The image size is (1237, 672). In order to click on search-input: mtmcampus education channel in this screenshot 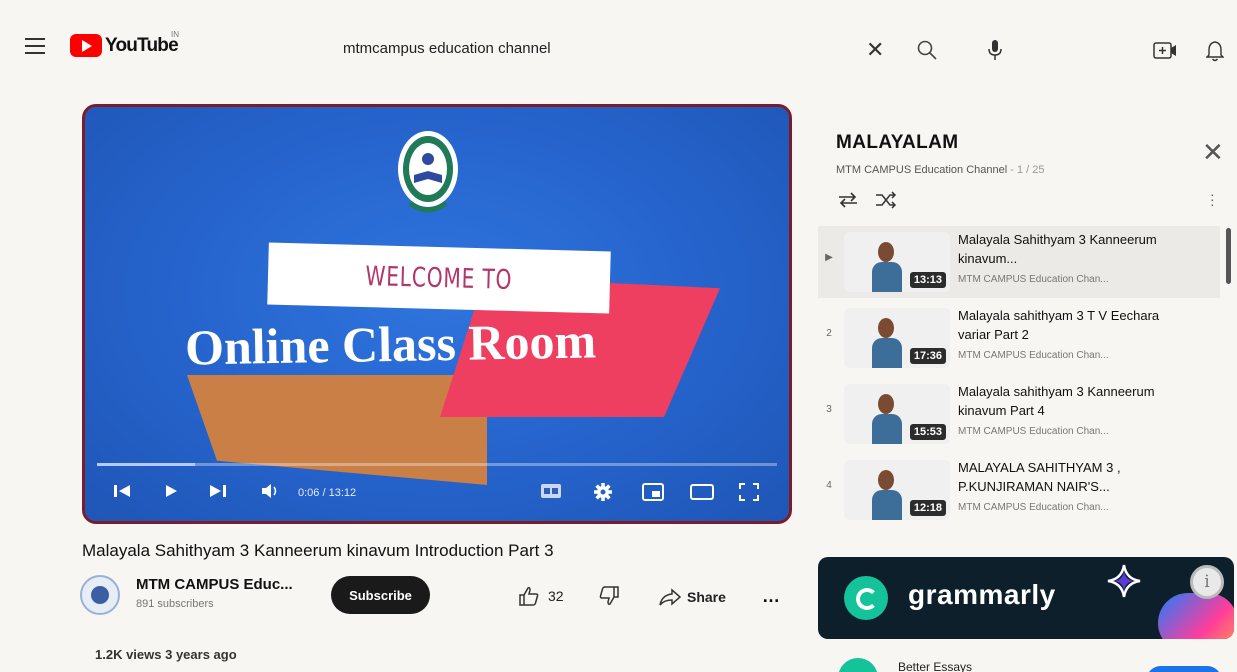, I will do `click(447, 48)`.